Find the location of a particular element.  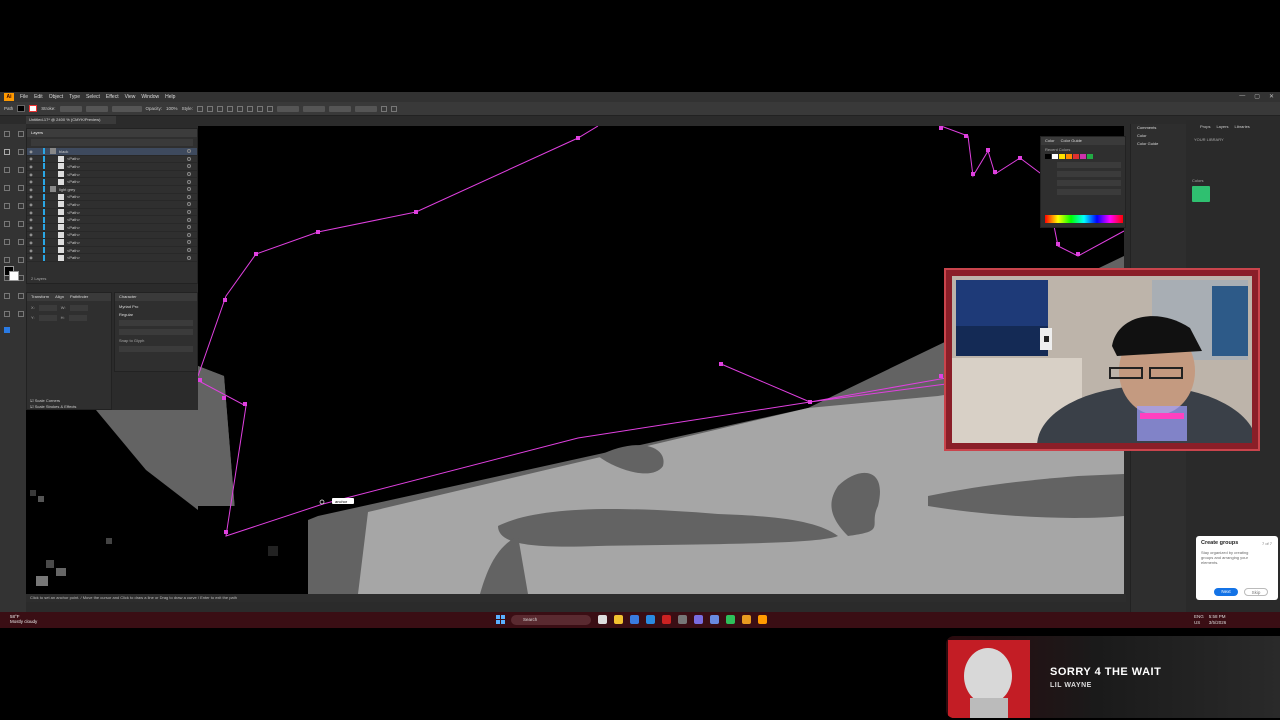

opacity-value: 100% is located at coordinates (172, 108).